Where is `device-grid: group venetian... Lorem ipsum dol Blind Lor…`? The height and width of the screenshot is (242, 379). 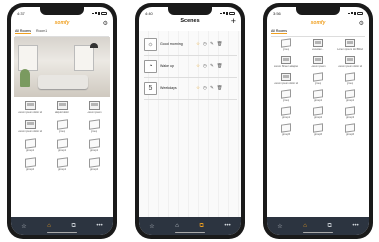 device-grid: group venetian... Lorem ipsum dol Blind Lor… is located at coordinates (318, 88).